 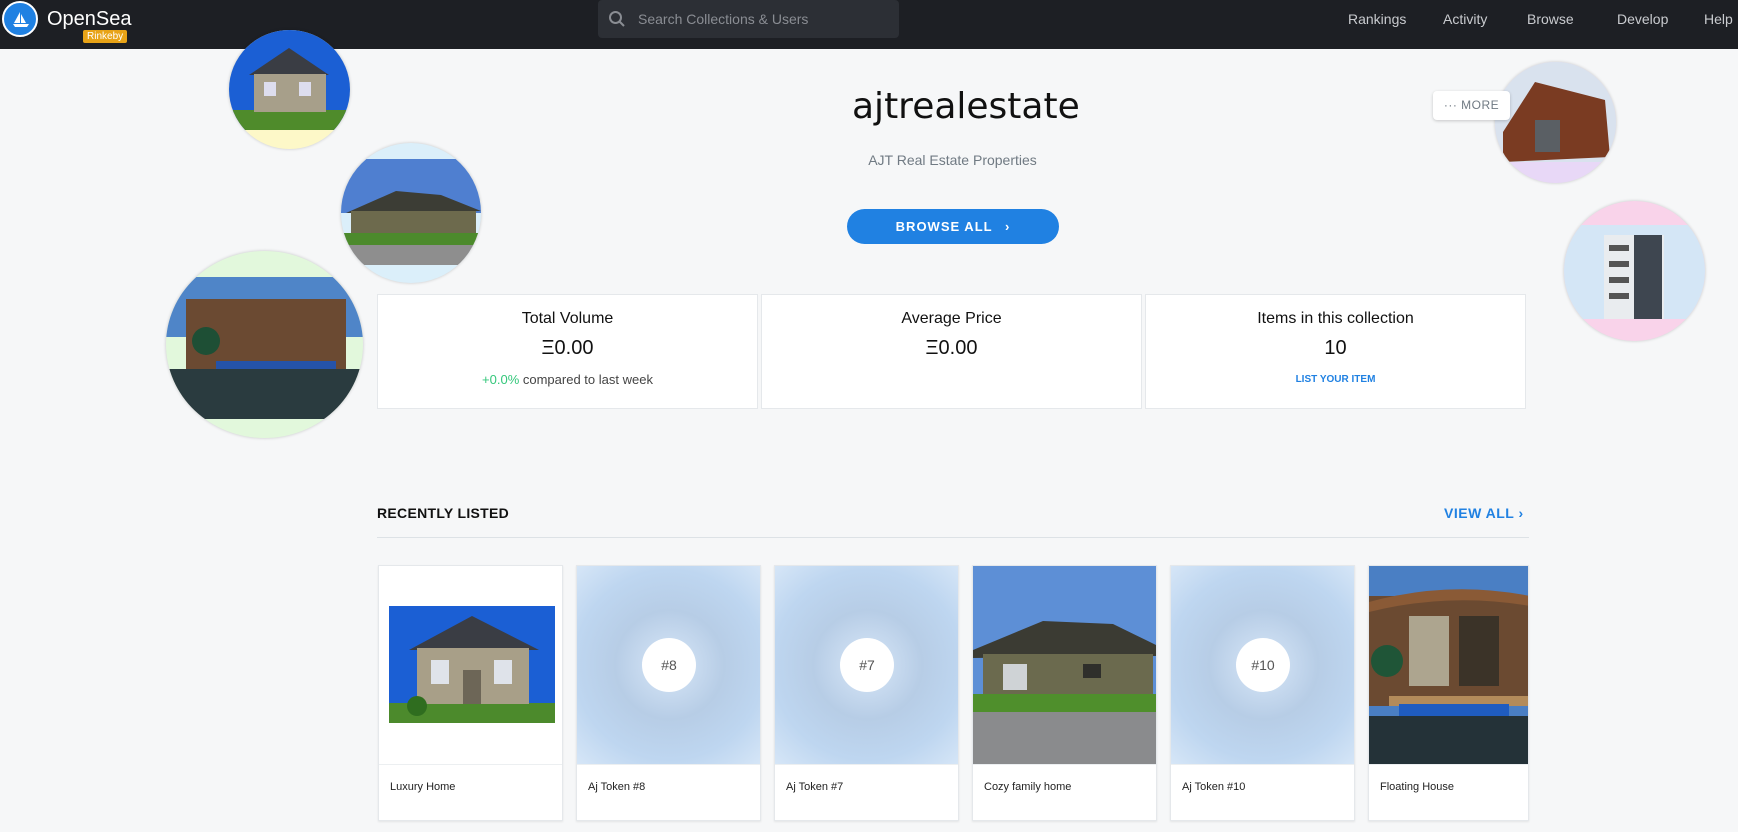 I want to click on asset-card: Cozy family home, so click(x=1064, y=693).